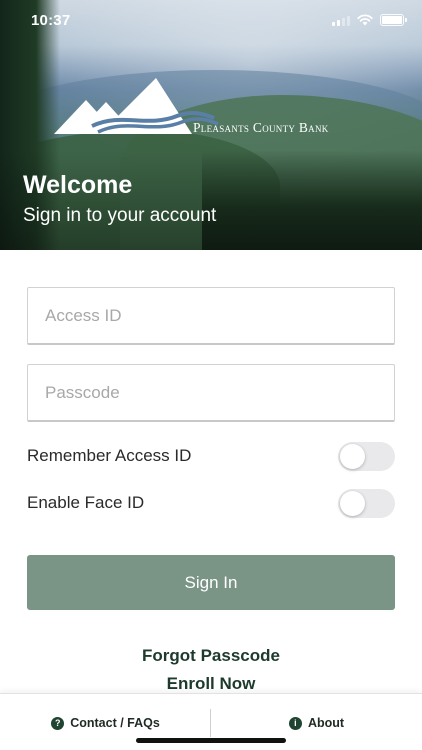 The width and height of the screenshot is (422, 750). I want to click on tab-contact-faqs-label: Contact / FAQs, so click(115, 723).